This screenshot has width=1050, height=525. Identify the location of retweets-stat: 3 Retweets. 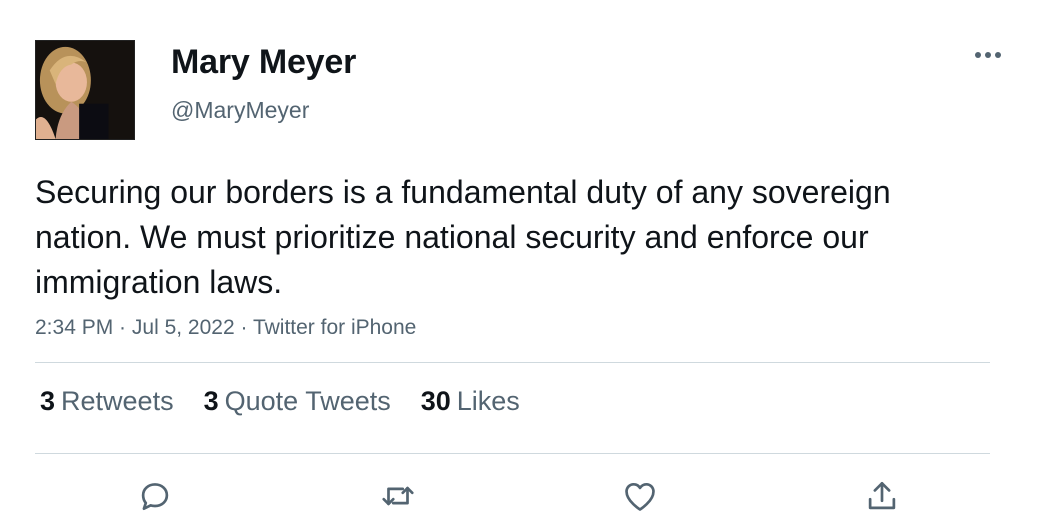
(107, 401).